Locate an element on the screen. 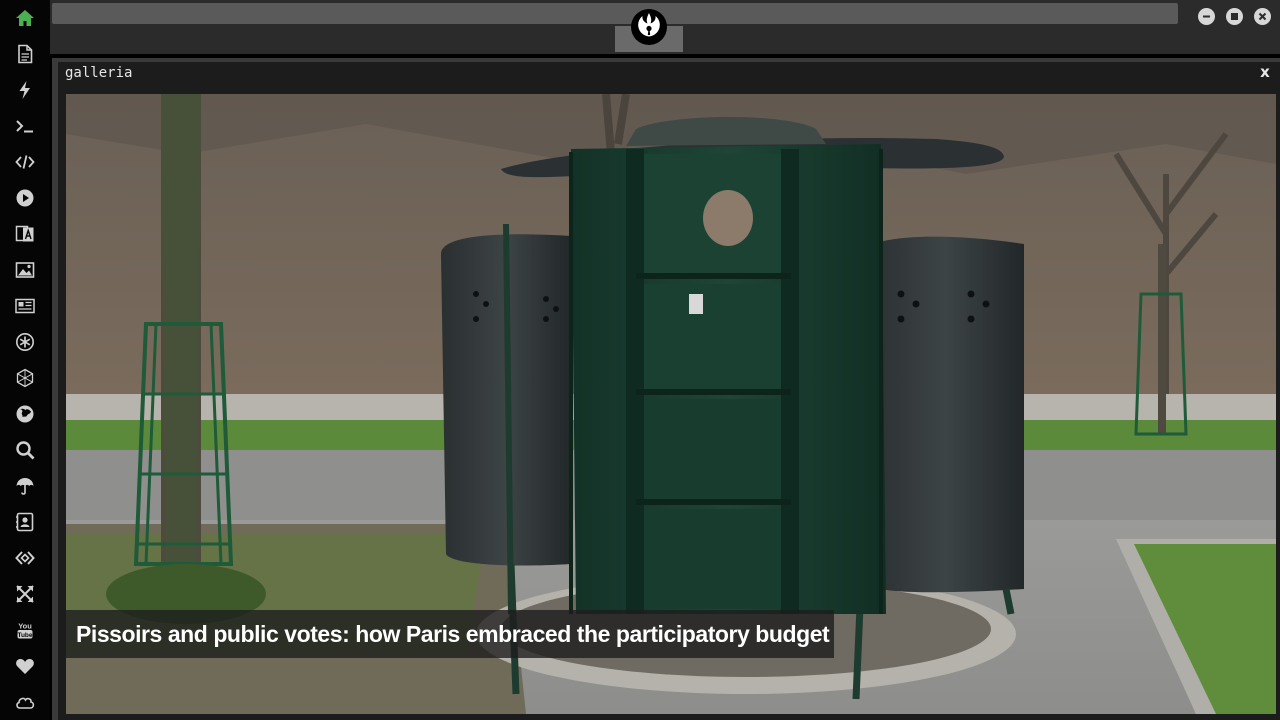 This screenshot has width=1280, height=720. code-icon is located at coordinates (25, 162).